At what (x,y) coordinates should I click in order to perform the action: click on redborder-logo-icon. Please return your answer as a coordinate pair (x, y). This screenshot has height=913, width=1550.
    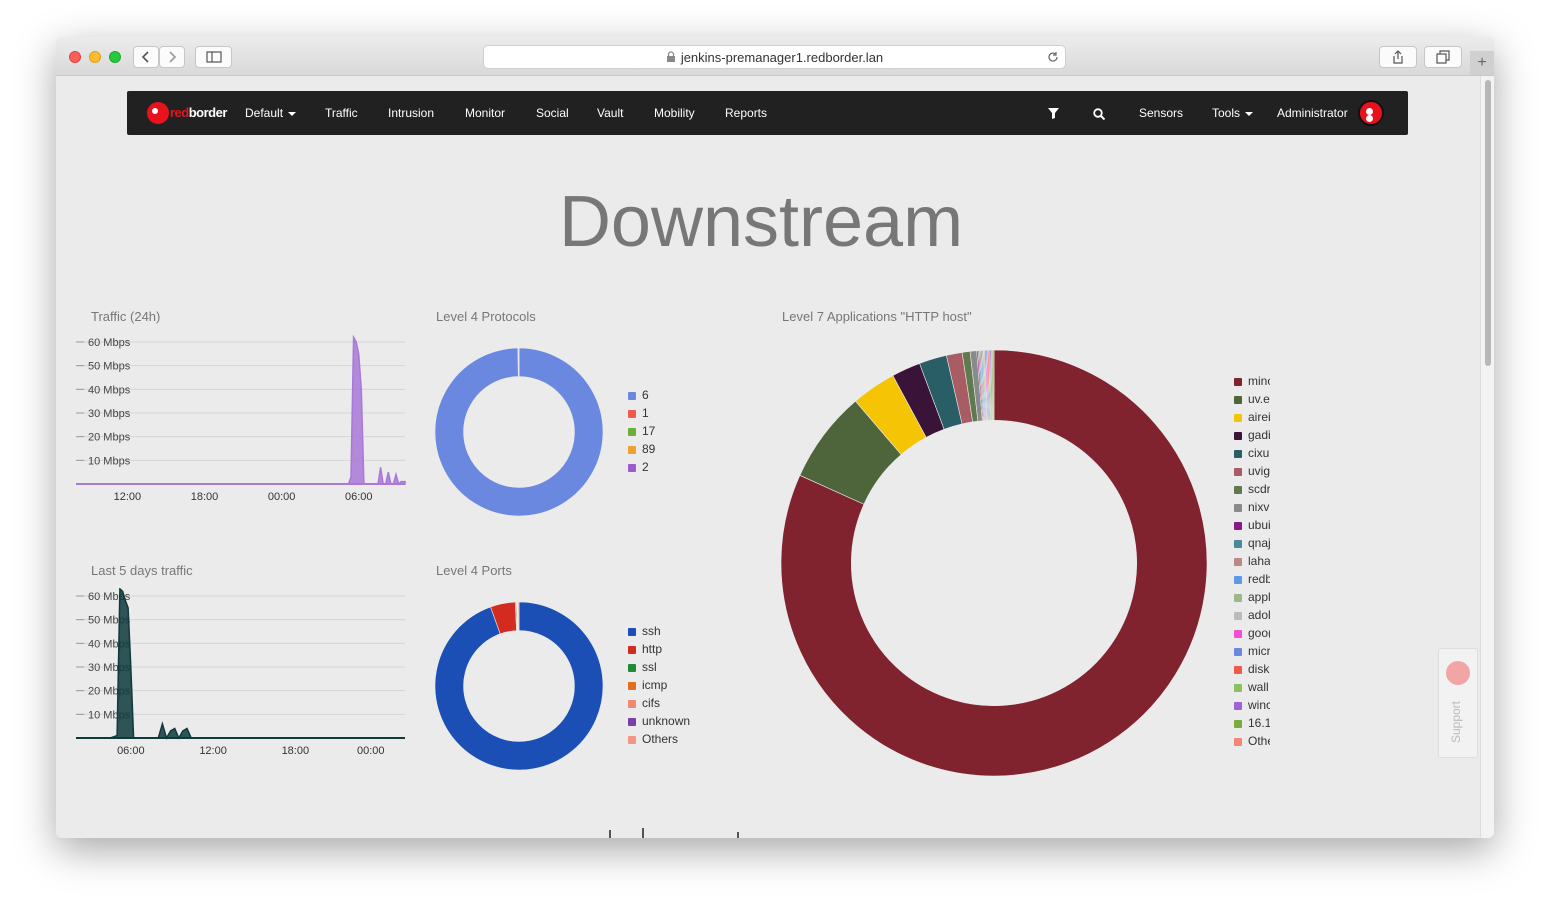
    Looking at the image, I should click on (158, 113).